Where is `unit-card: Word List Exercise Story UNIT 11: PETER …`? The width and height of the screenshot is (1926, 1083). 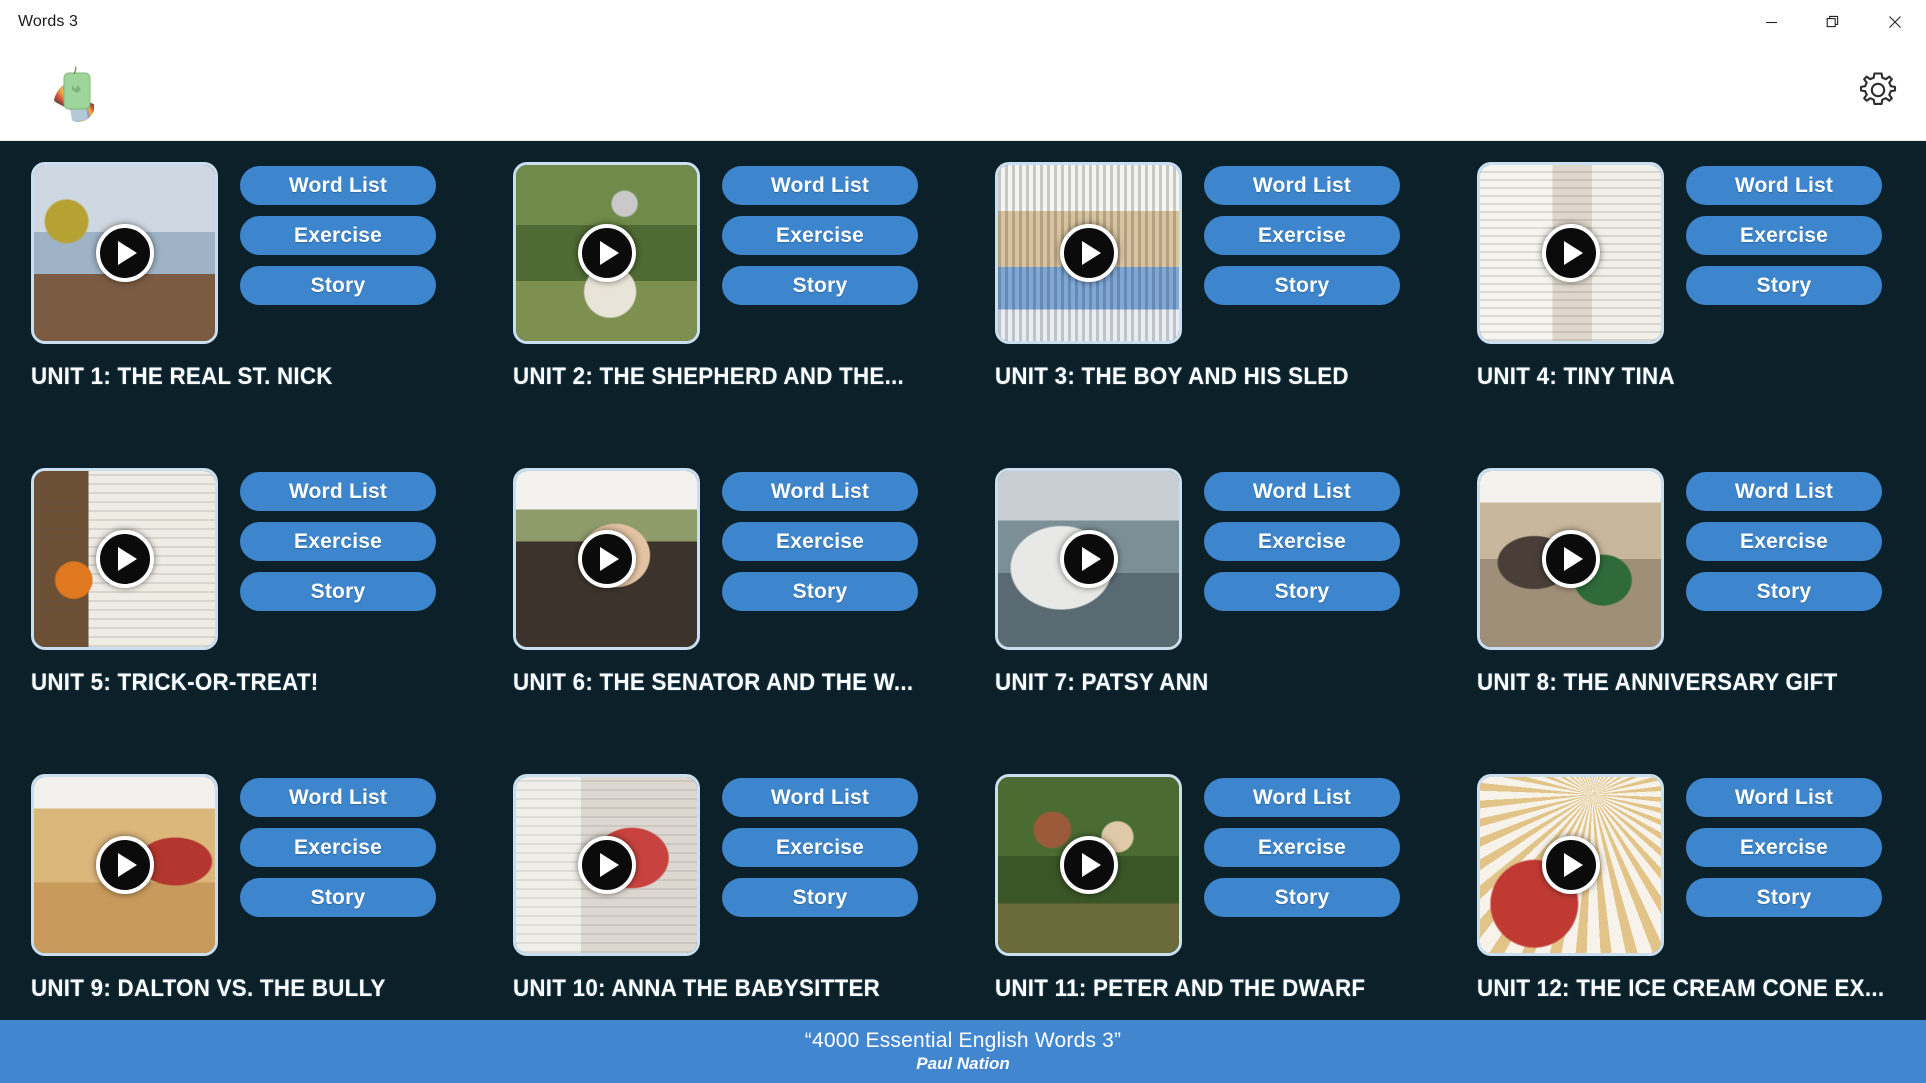
unit-card: Word List Exercise Story UNIT 11: PETER … is located at coordinates (1236, 897).